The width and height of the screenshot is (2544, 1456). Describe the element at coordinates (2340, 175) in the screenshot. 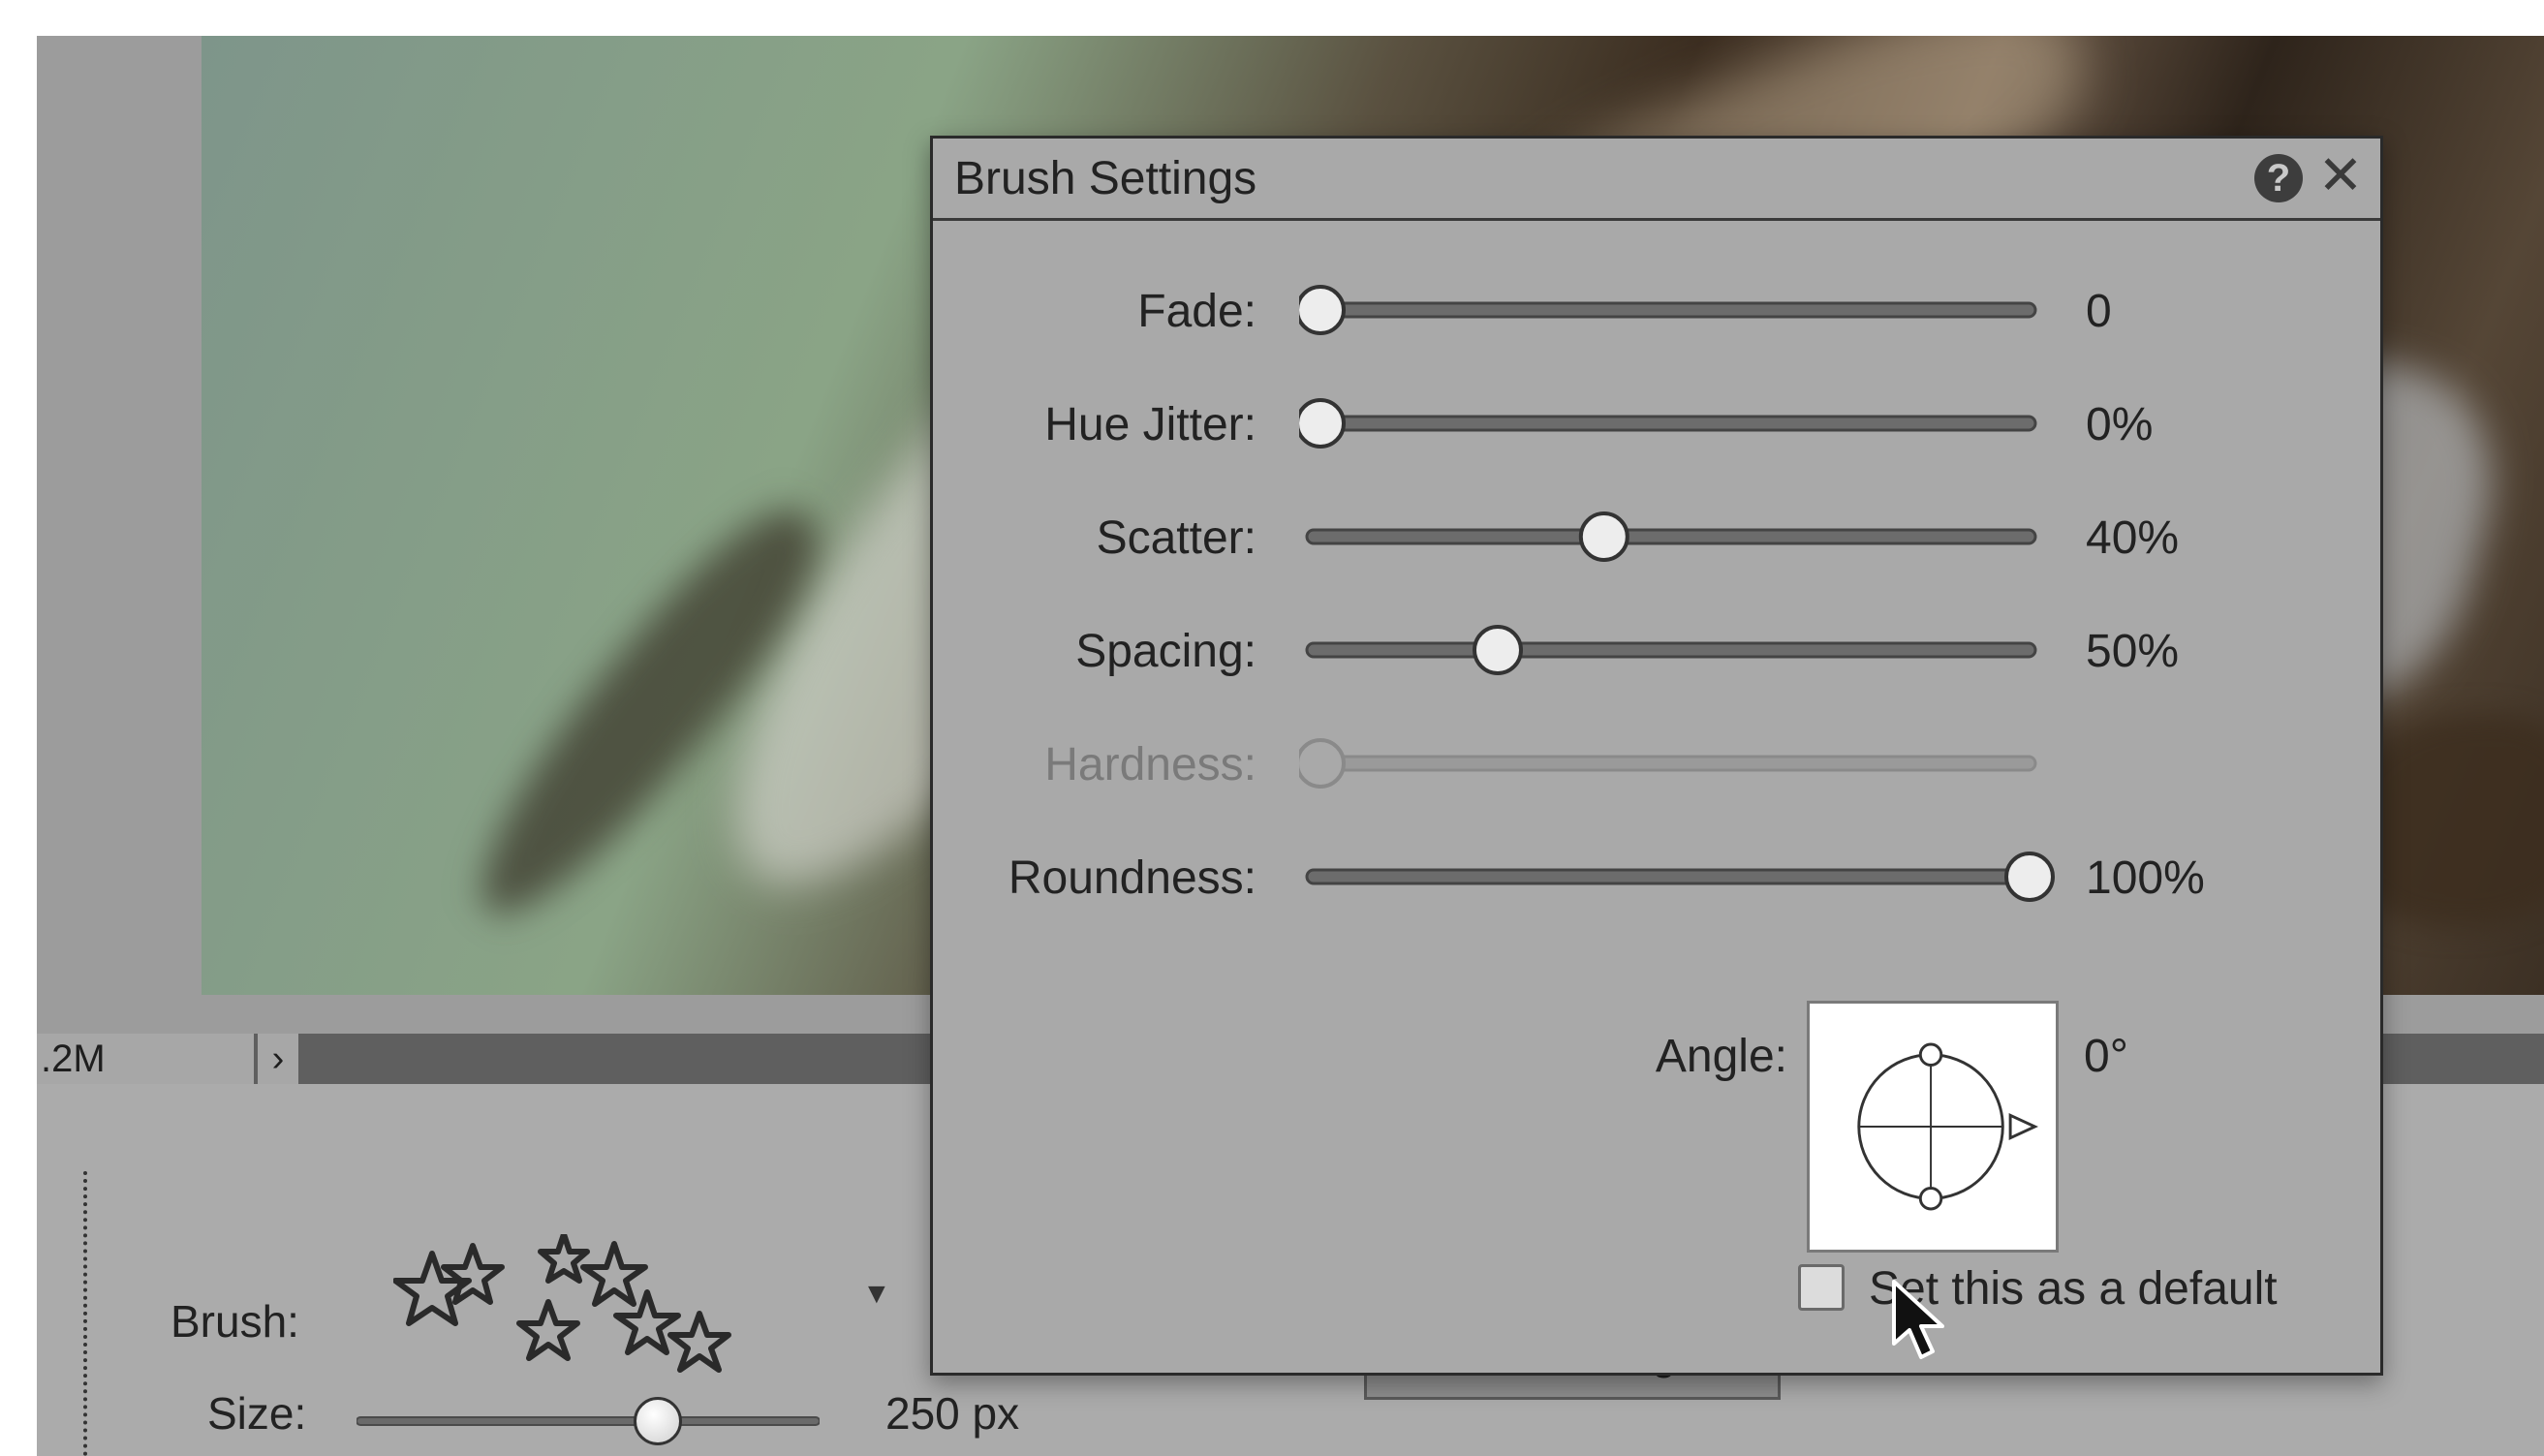

I see `close-icon: ✕` at that location.